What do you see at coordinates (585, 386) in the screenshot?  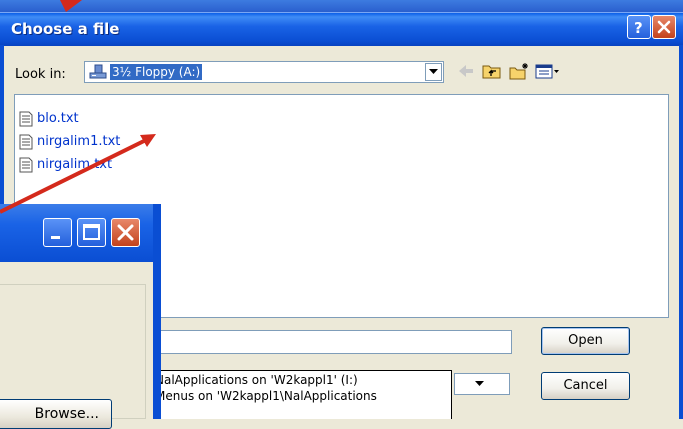 I see `cancel-button: Cancel` at bounding box center [585, 386].